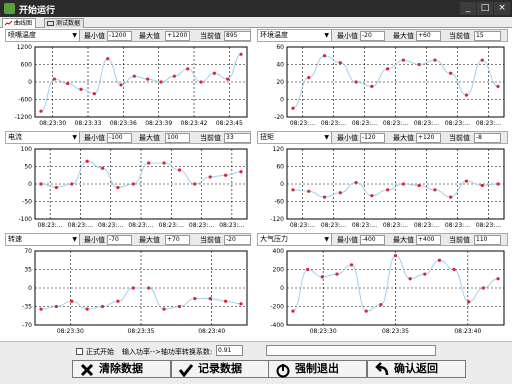  Describe the element at coordinates (280, 167) in the screenshot. I see `y-tick-label: 60` at that location.